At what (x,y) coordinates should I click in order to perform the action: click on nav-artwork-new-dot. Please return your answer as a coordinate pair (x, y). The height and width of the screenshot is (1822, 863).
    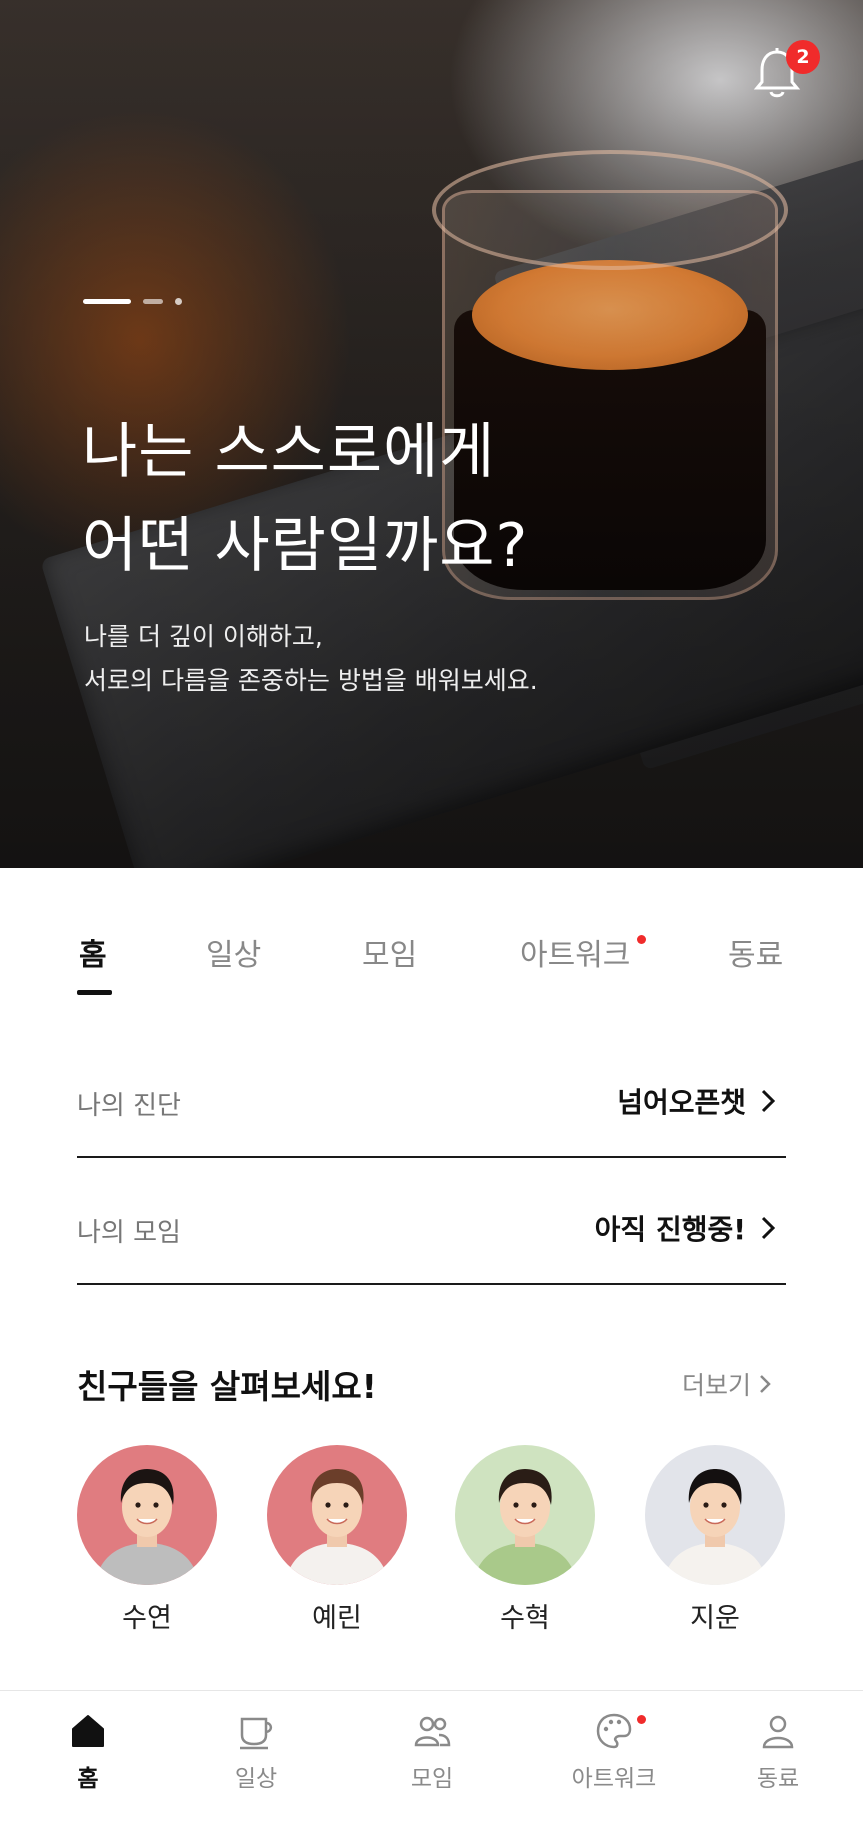
    Looking at the image, I should click on (641, 1719).